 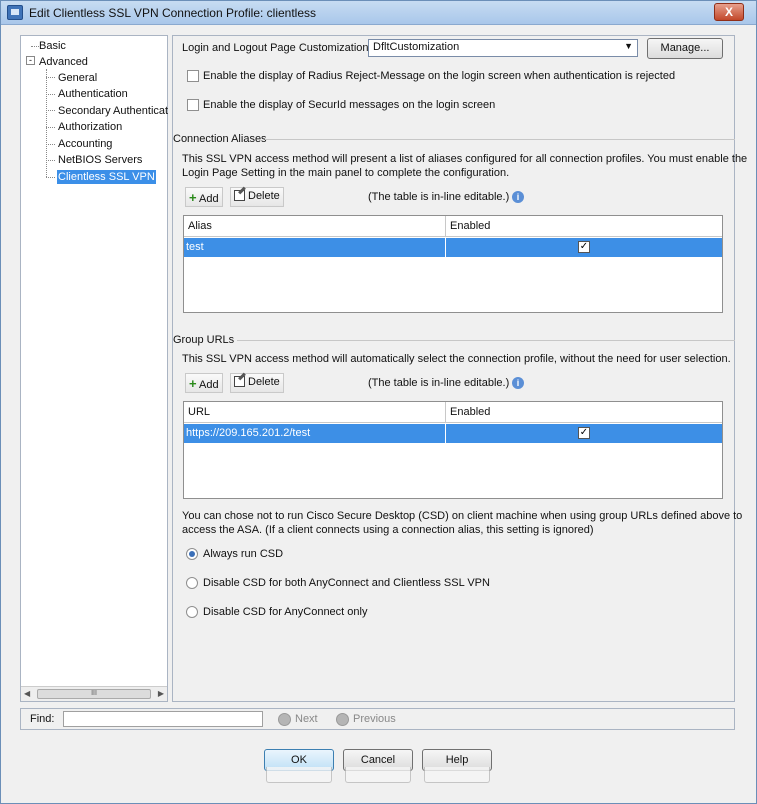 What do you see at coordinates (264, 196) in the screenshot?
I see `aliases-delete-label: Delete` at bounding box center [264, 196].